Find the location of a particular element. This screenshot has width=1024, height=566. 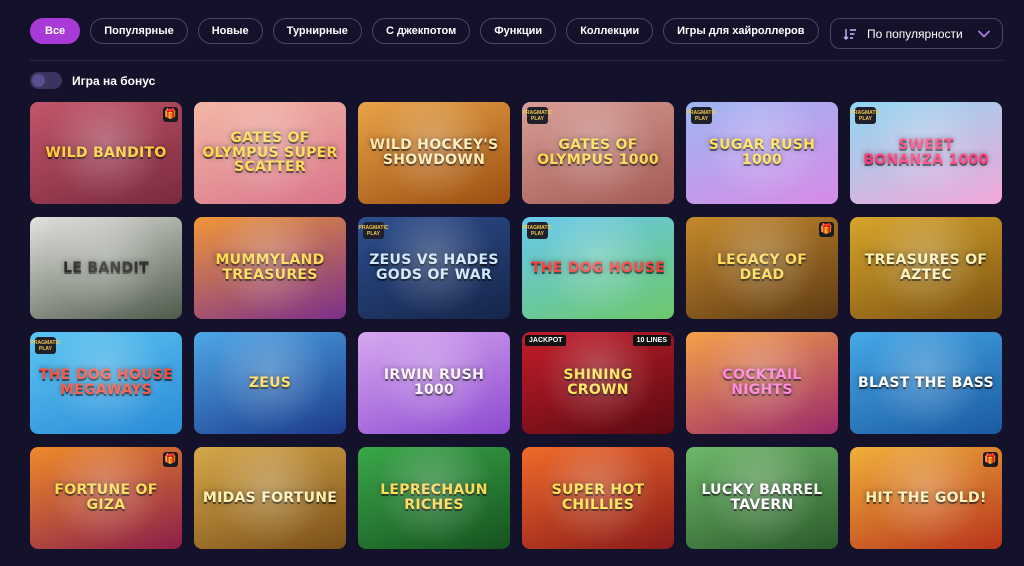

game-title: Wild Bandito is located at coordinates (106, 152).